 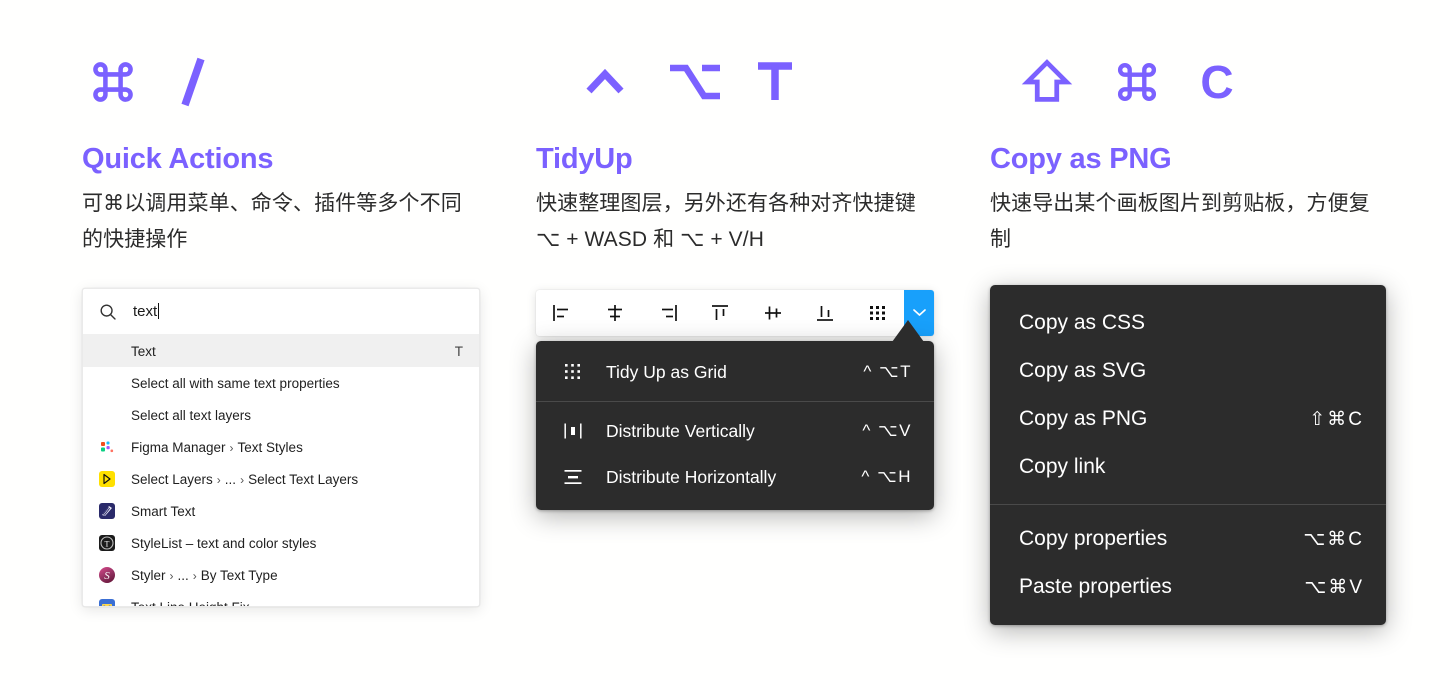 I want to click on menu-item-distribute-horizontally: Distribute Horizontally ^ ⌥H, so click(x=735, y=477).